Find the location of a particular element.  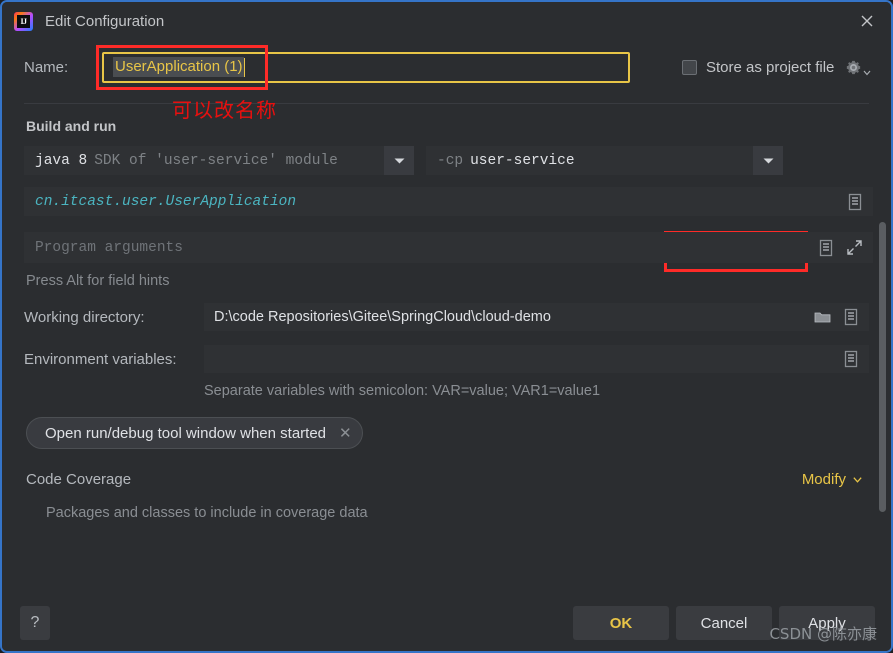

code-coverage-modify-label: Modify is located at coordinates (823, 479).